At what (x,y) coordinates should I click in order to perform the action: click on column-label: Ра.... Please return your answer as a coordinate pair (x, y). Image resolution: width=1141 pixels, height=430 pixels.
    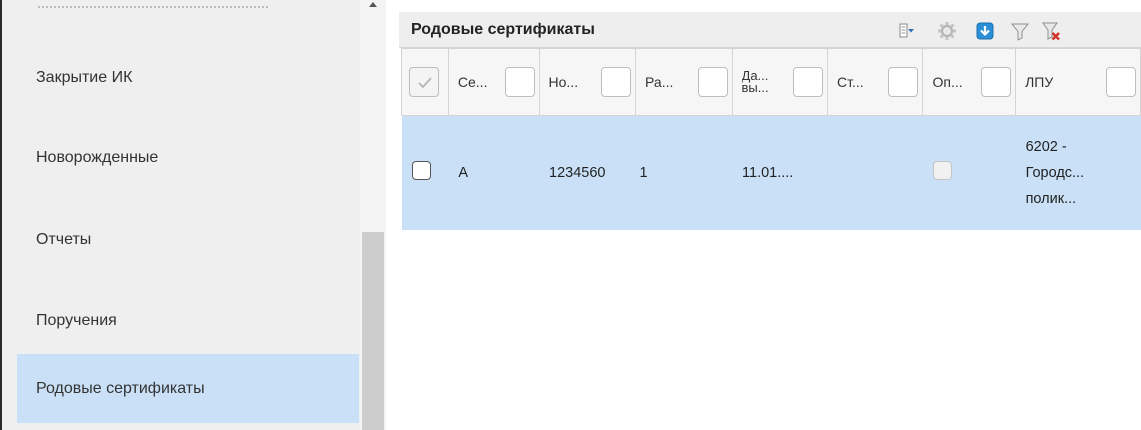
    Looking at the image, I should click on (659, 82).